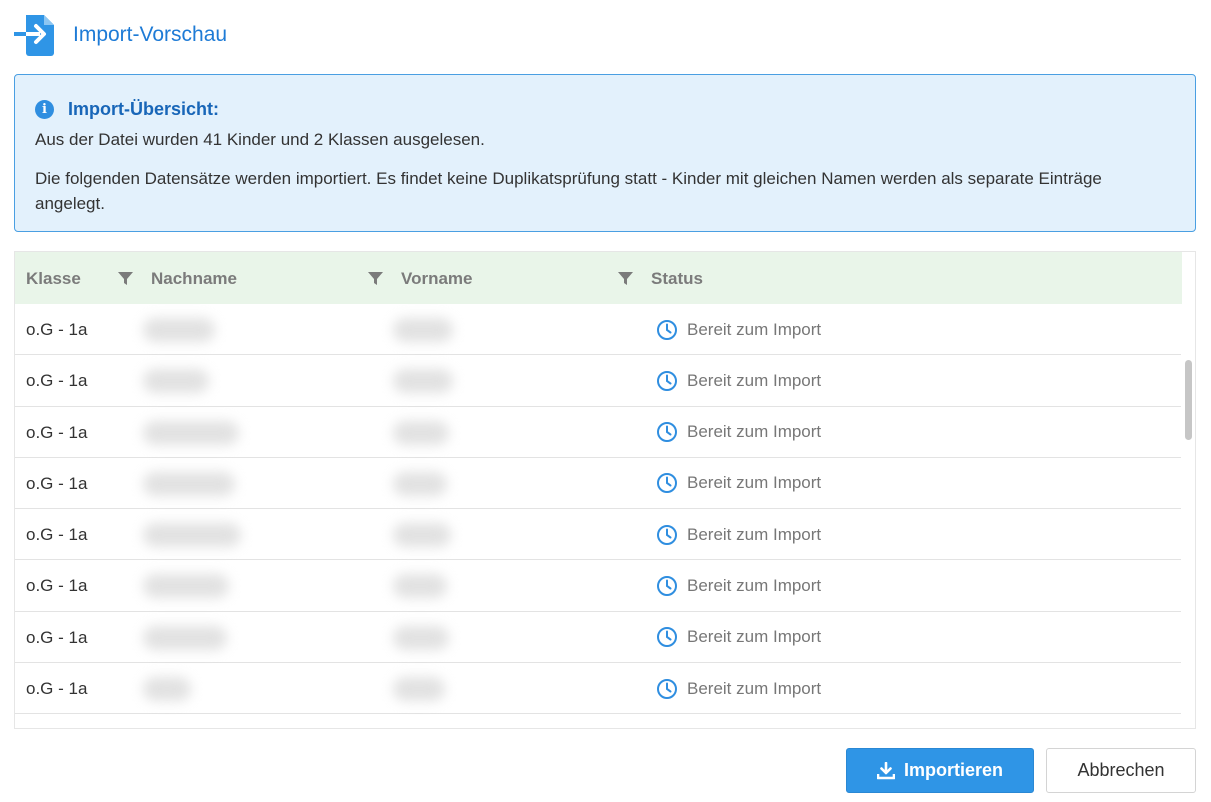 This screenshot has width=1211, height=802. What do you see at coordinates (35, 35) in the screenshot?
I see `file-import-icon` at bounding box center [35, 35].